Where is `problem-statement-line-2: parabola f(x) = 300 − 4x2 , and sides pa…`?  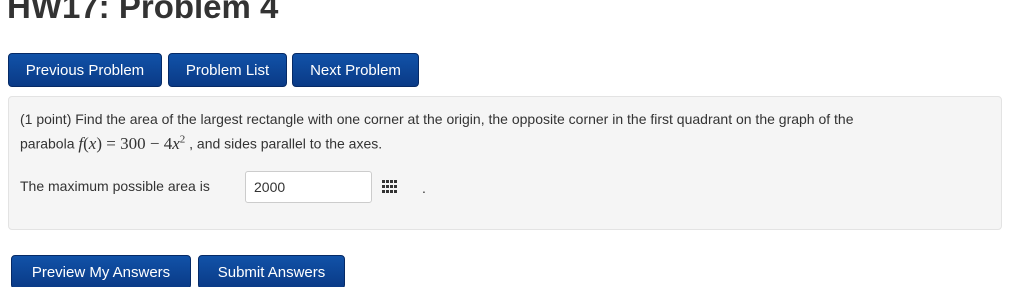
problem-statement-line-2: parabola f(x) = 300 − 4x2 , and sides pa… is located at coordinates (201, 143).